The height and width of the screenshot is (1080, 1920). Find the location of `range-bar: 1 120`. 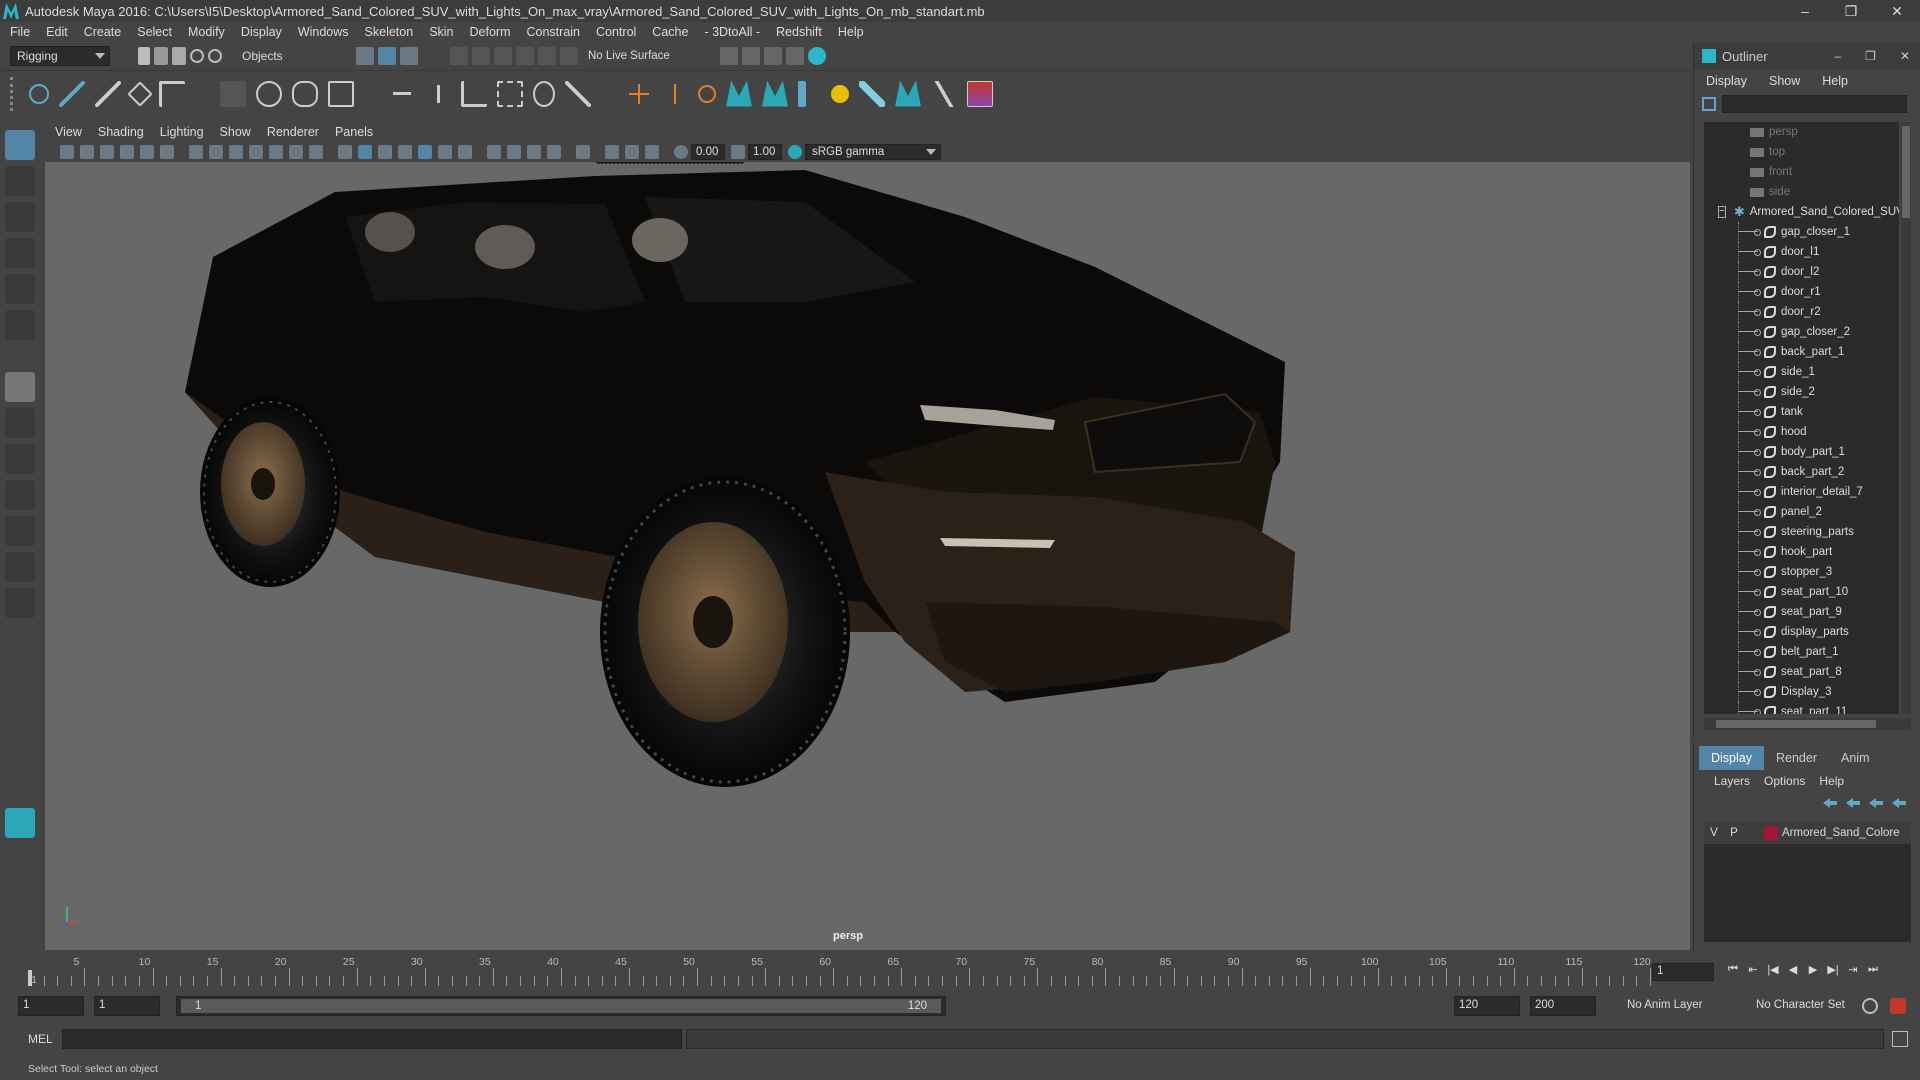

range-bar: 1 120 is located at coordinates (561, 1006).